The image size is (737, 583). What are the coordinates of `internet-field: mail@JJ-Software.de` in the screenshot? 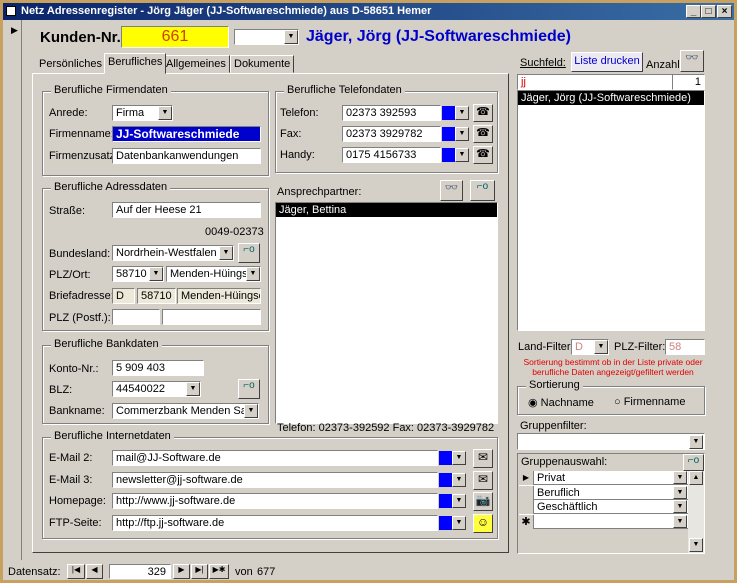 It's located at (275, 458).